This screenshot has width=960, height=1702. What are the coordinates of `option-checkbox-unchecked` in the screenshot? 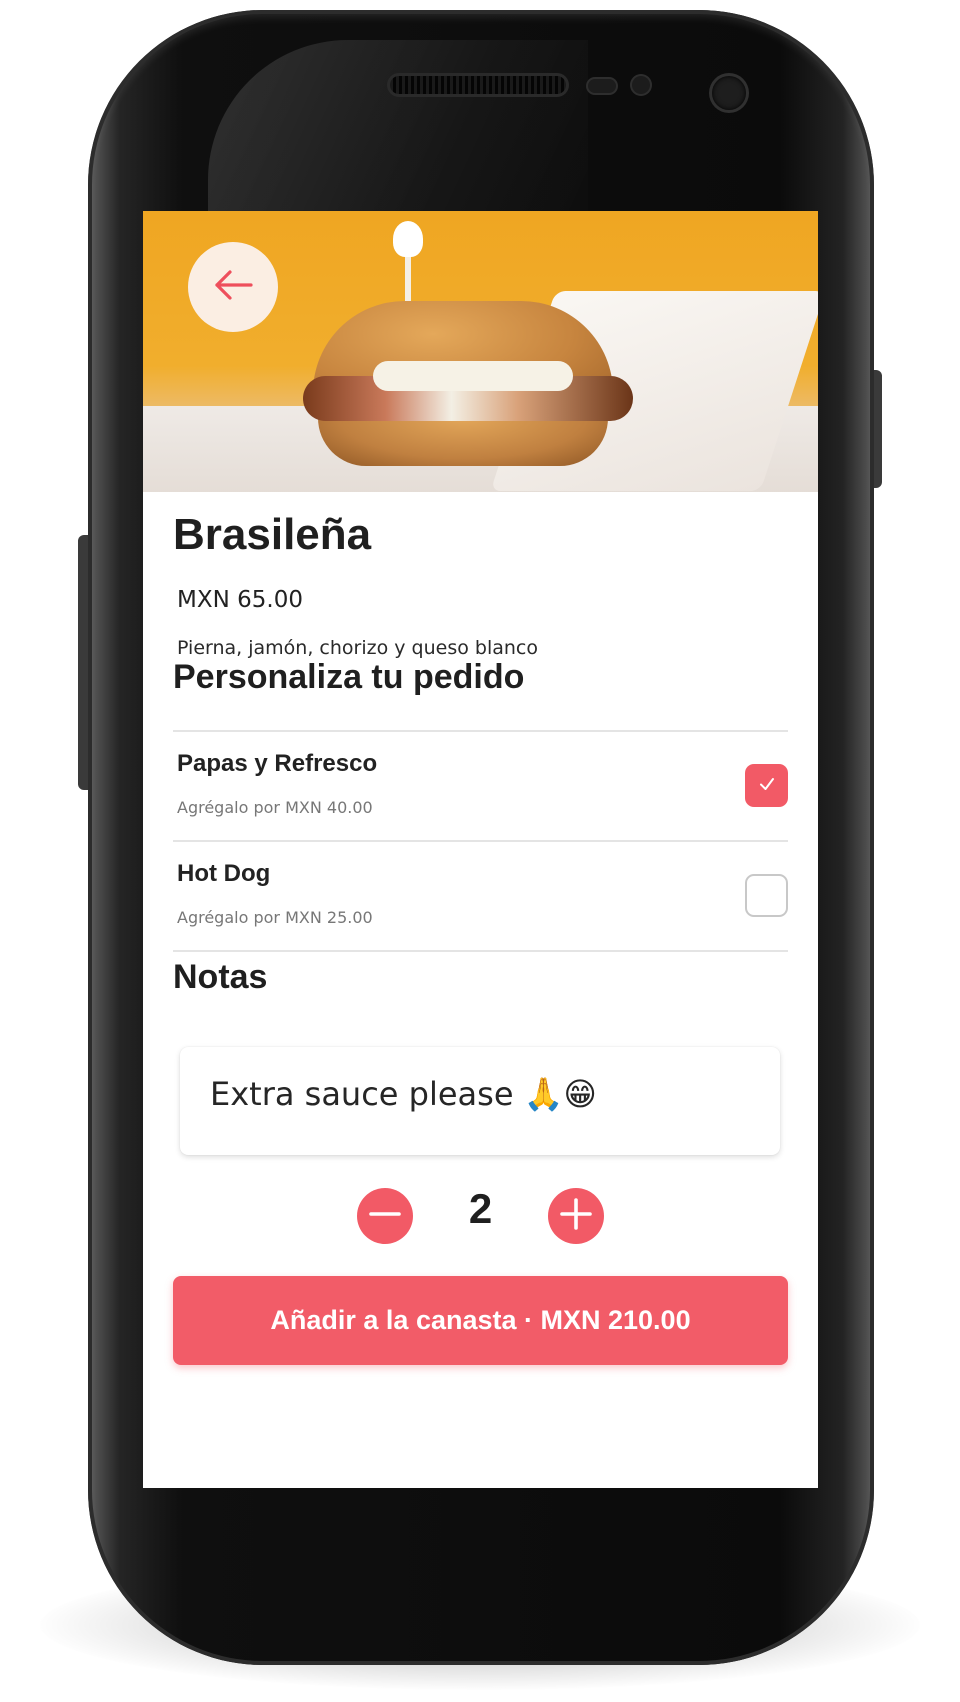 It's located at (766, 895).